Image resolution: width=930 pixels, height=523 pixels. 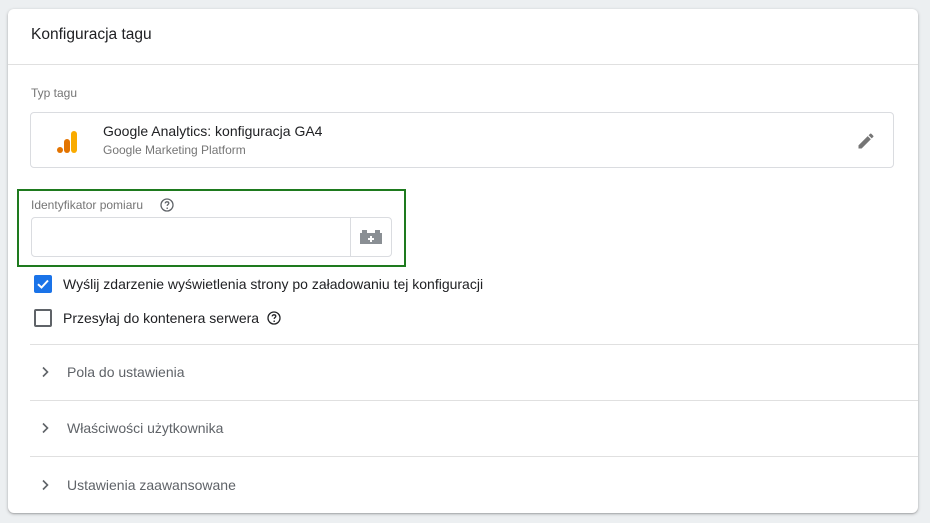 I want to click on variable-brick-icon, so click(x=371, y=237).